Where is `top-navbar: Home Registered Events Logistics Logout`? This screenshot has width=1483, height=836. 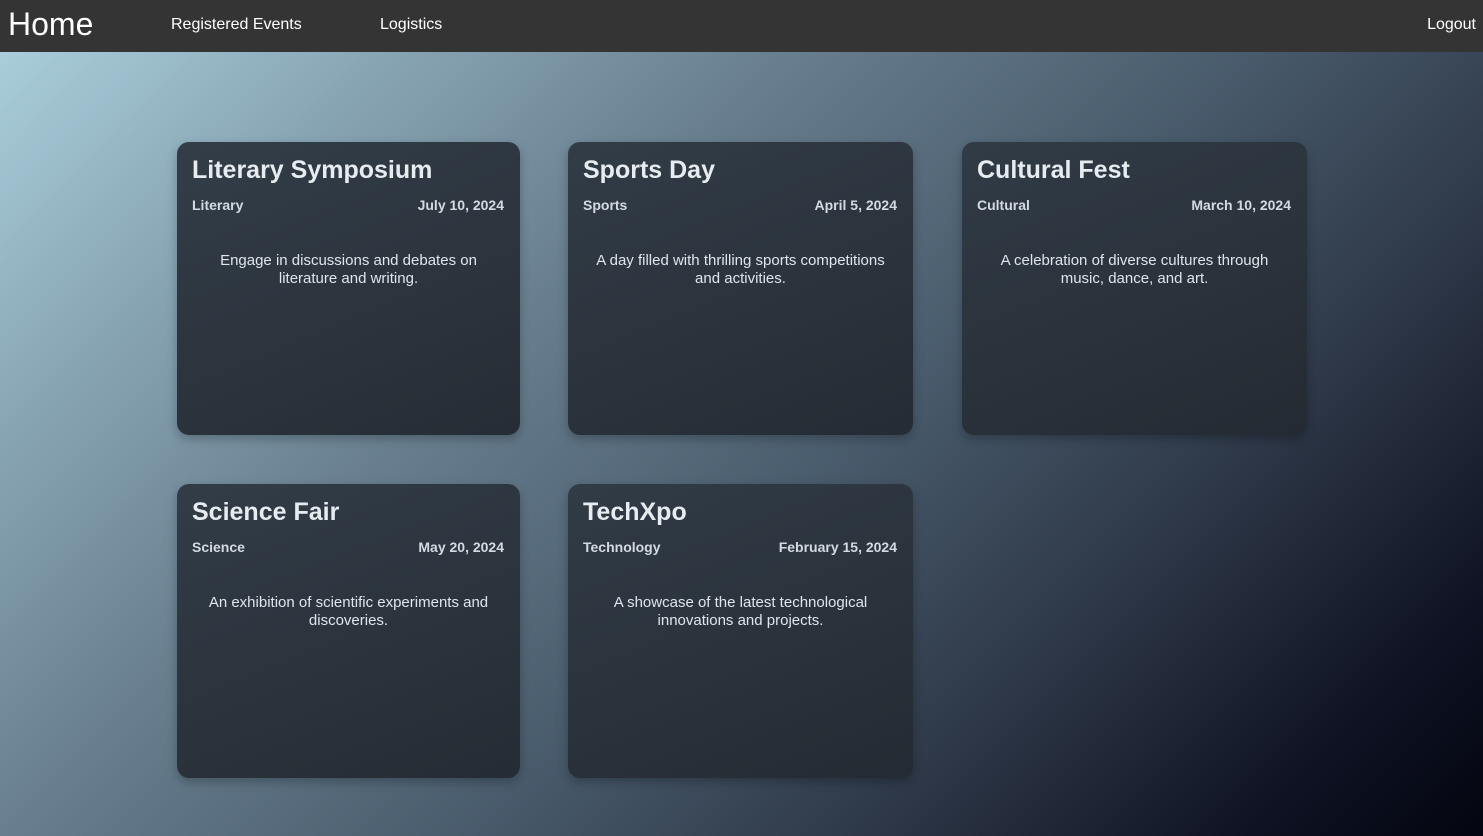
top-navbar: Home Registered Events Logistics Logout is located at coordinates (741, 26).